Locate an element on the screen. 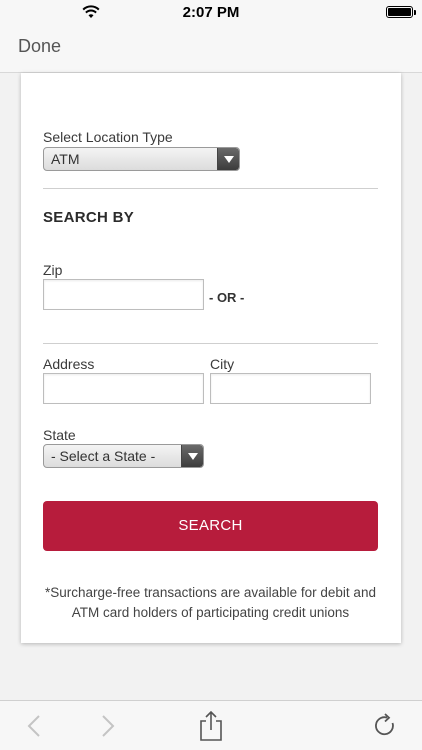 This screenshot has height=750, width=422. zip-input is located at coordinates (123, 294).